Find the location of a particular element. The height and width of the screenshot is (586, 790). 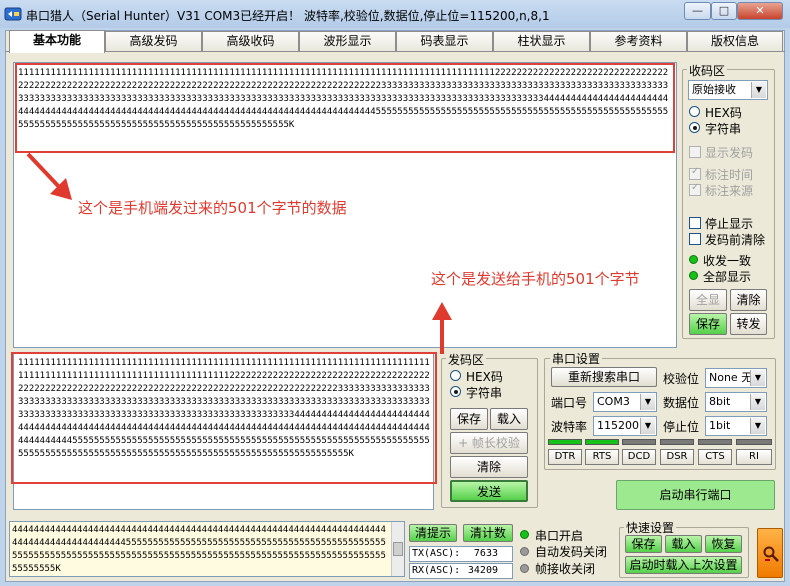

mark-source-checkbox: ✓ is located at coordinates (695, 189).